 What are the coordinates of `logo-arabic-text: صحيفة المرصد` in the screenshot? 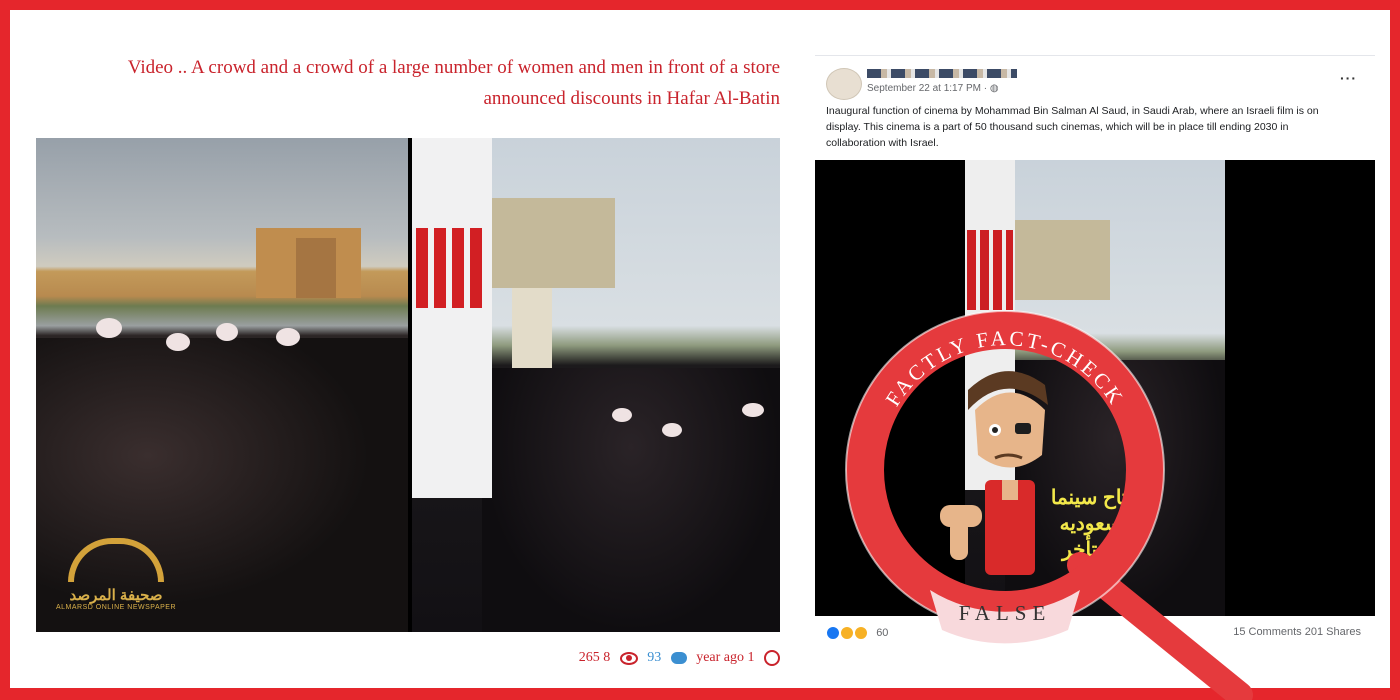 It's located at (116, 595).